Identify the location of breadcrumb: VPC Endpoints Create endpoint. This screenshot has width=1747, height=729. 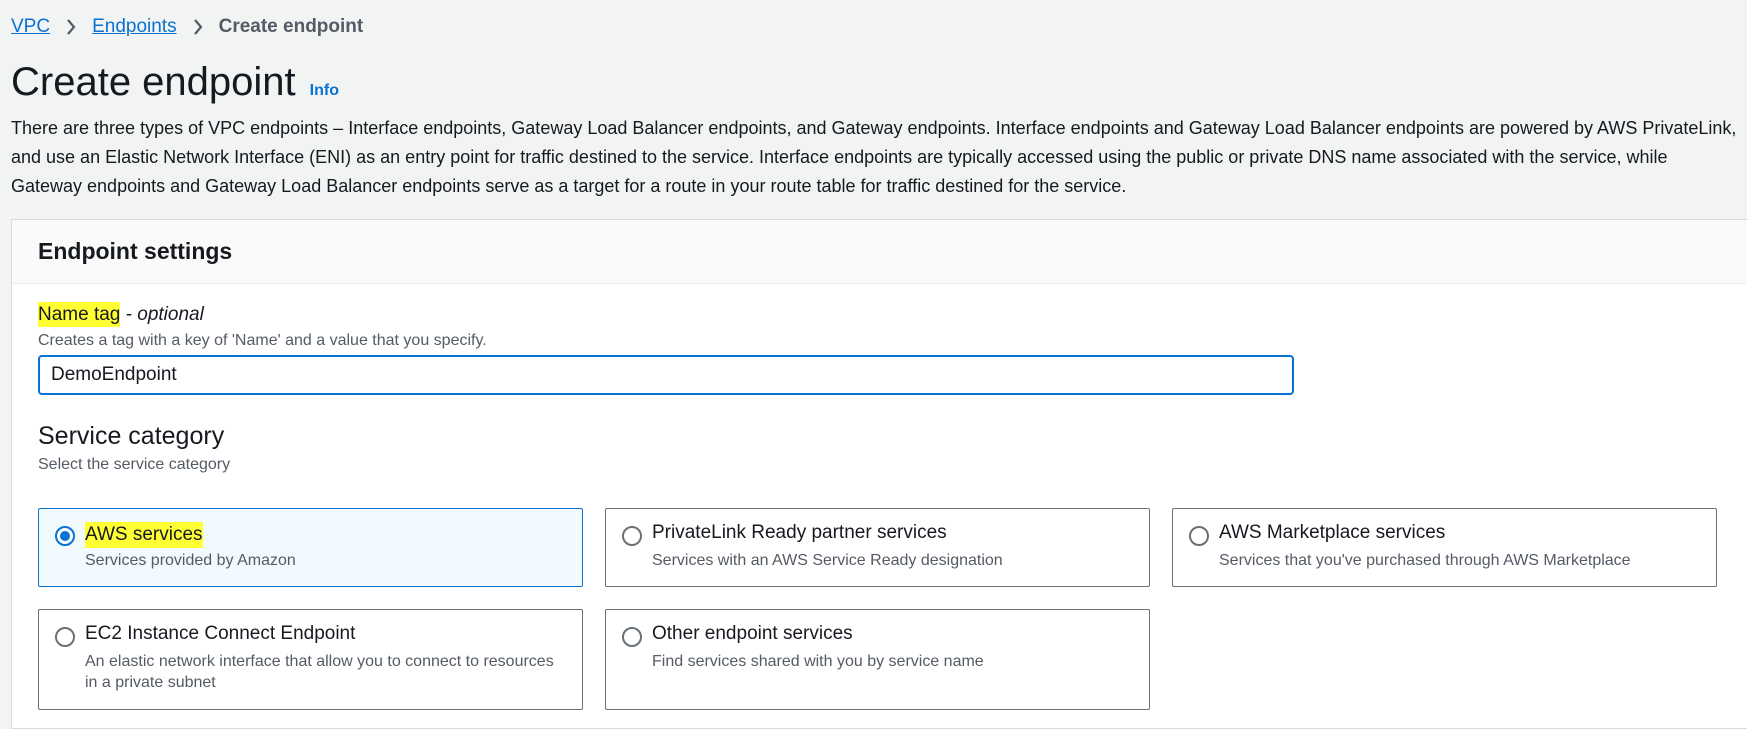
(187, 27).